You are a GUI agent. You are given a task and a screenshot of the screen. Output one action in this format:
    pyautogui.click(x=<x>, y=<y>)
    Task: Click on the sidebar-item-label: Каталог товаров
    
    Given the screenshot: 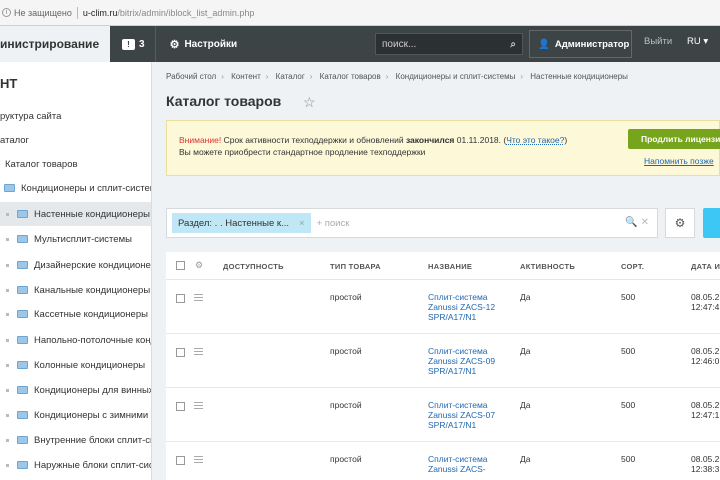 What is the action you would take?
    pyautogui.click(x=41, y=164)
    